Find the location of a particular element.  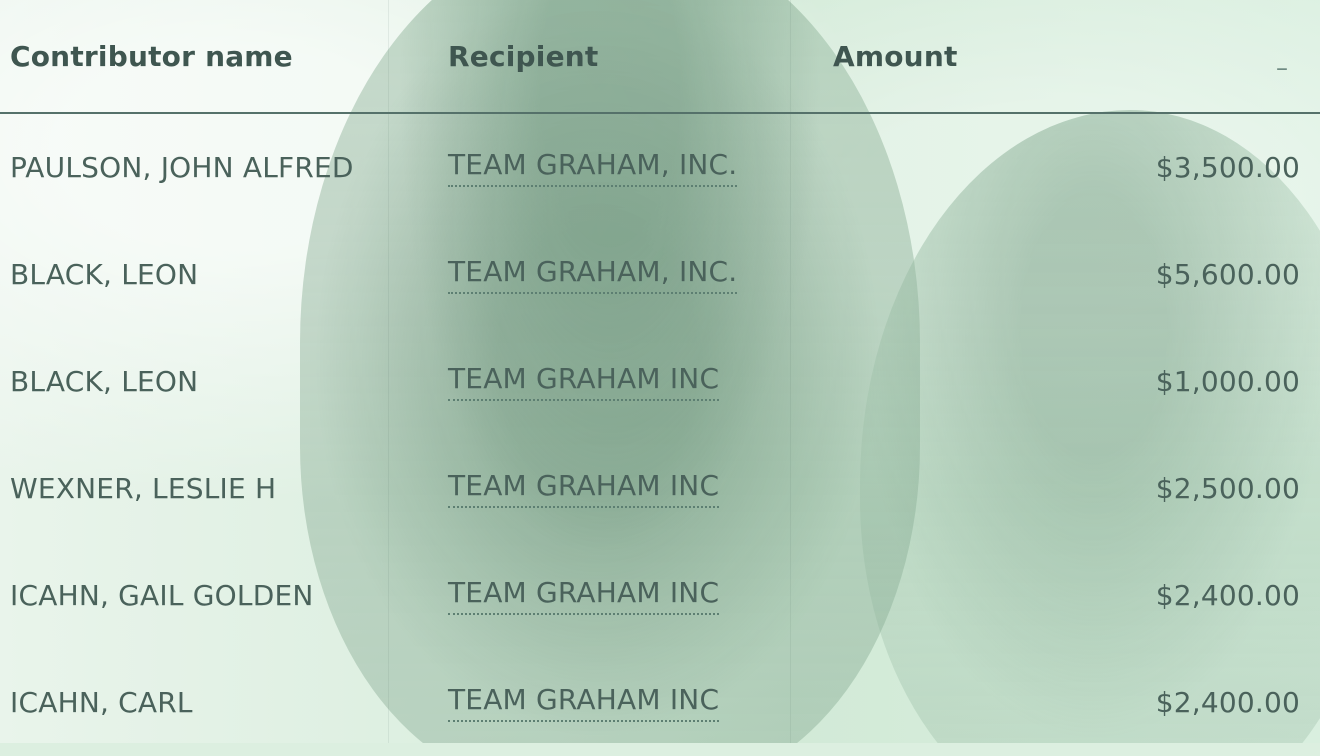

amount-cell: $2,500.00 is located at coordinates (1227, 488).